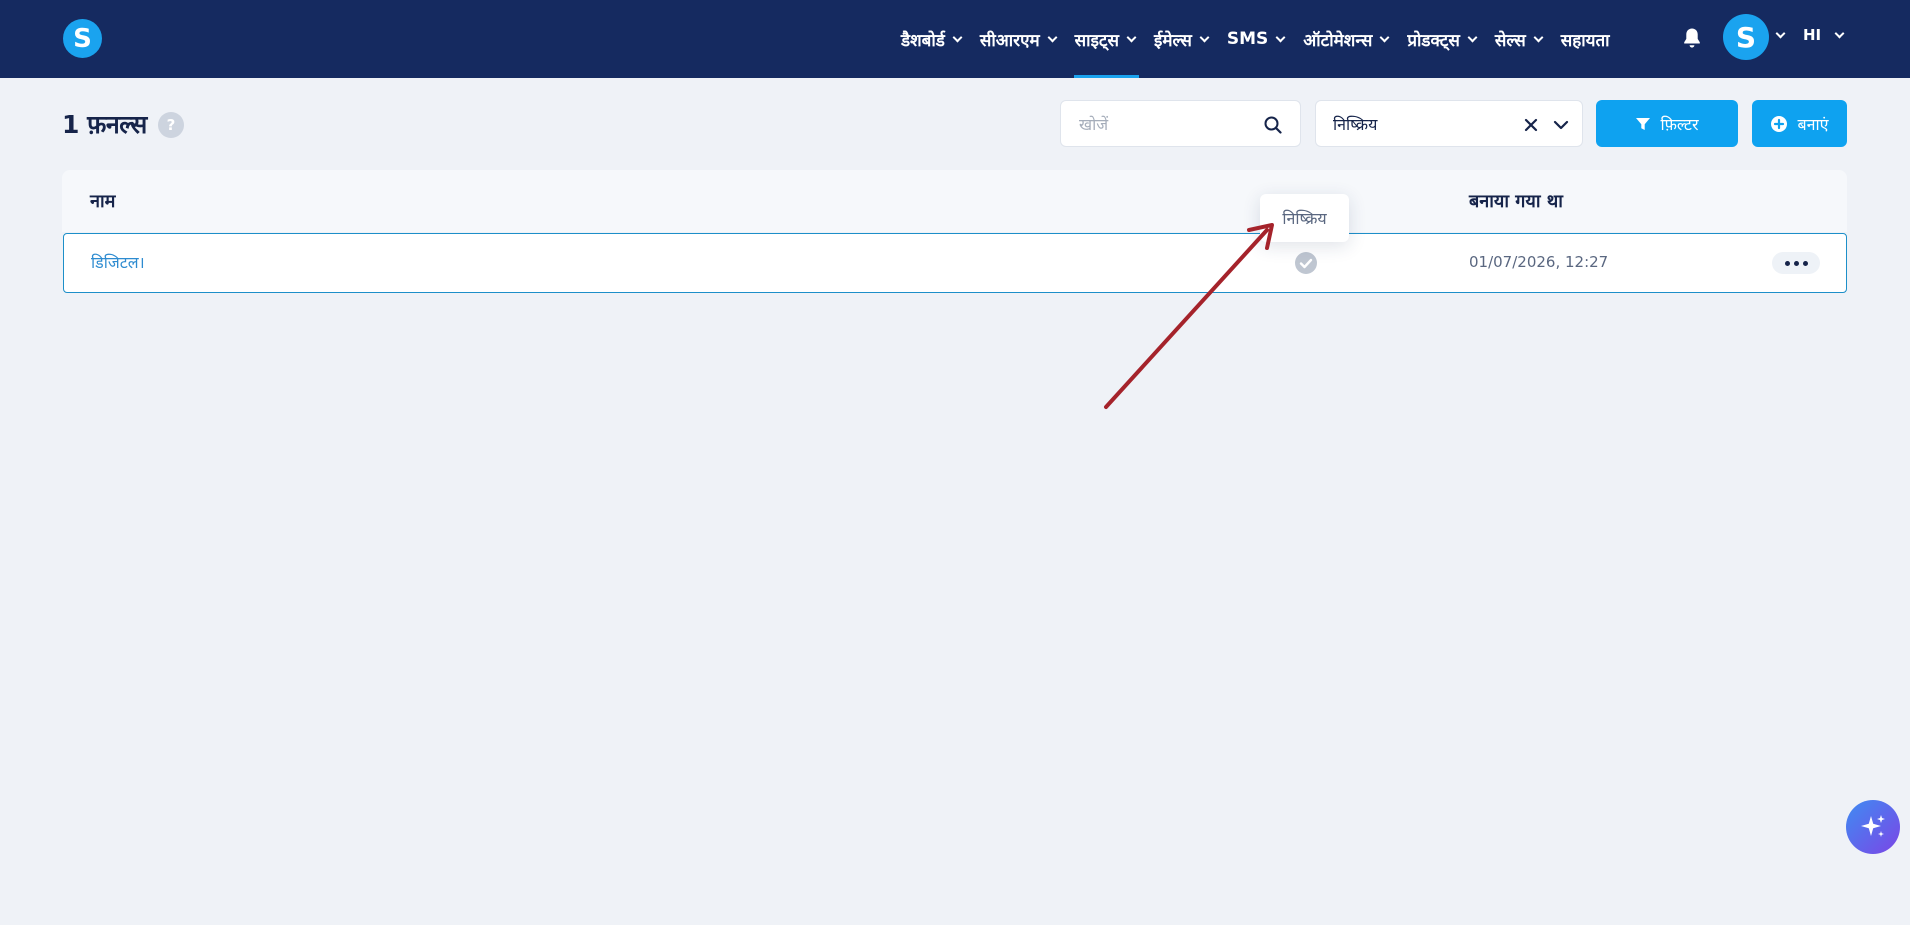  What do you see at coordinates (118, 262) in the screenshot?
I see `funnel-name-link: डिजिटल।` at bounding box center [118, 262].